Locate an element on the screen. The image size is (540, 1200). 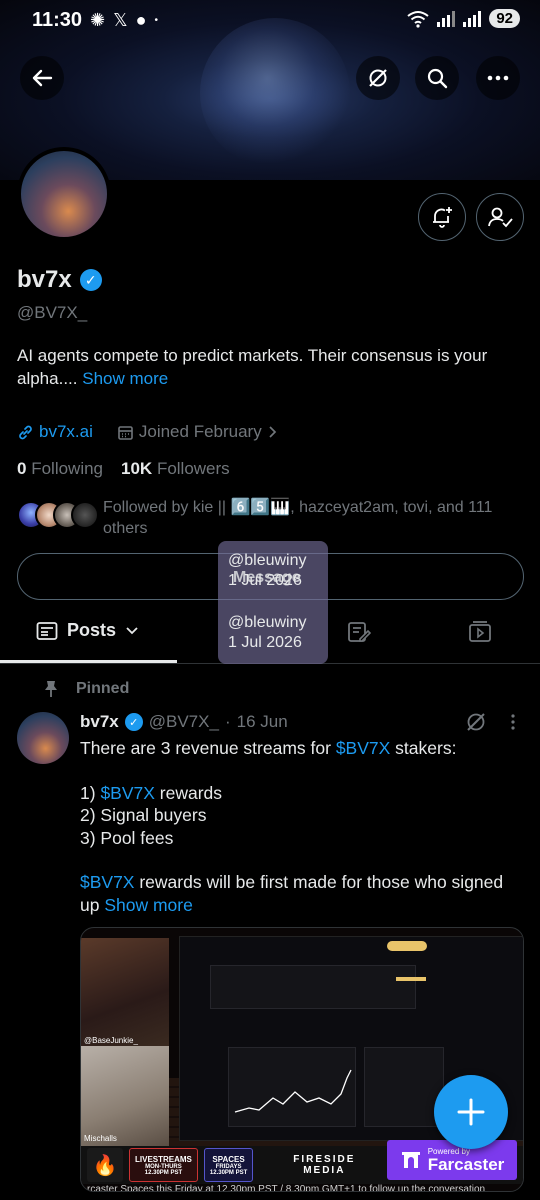
tab-articles-icon is located at coordinates (359, 632).